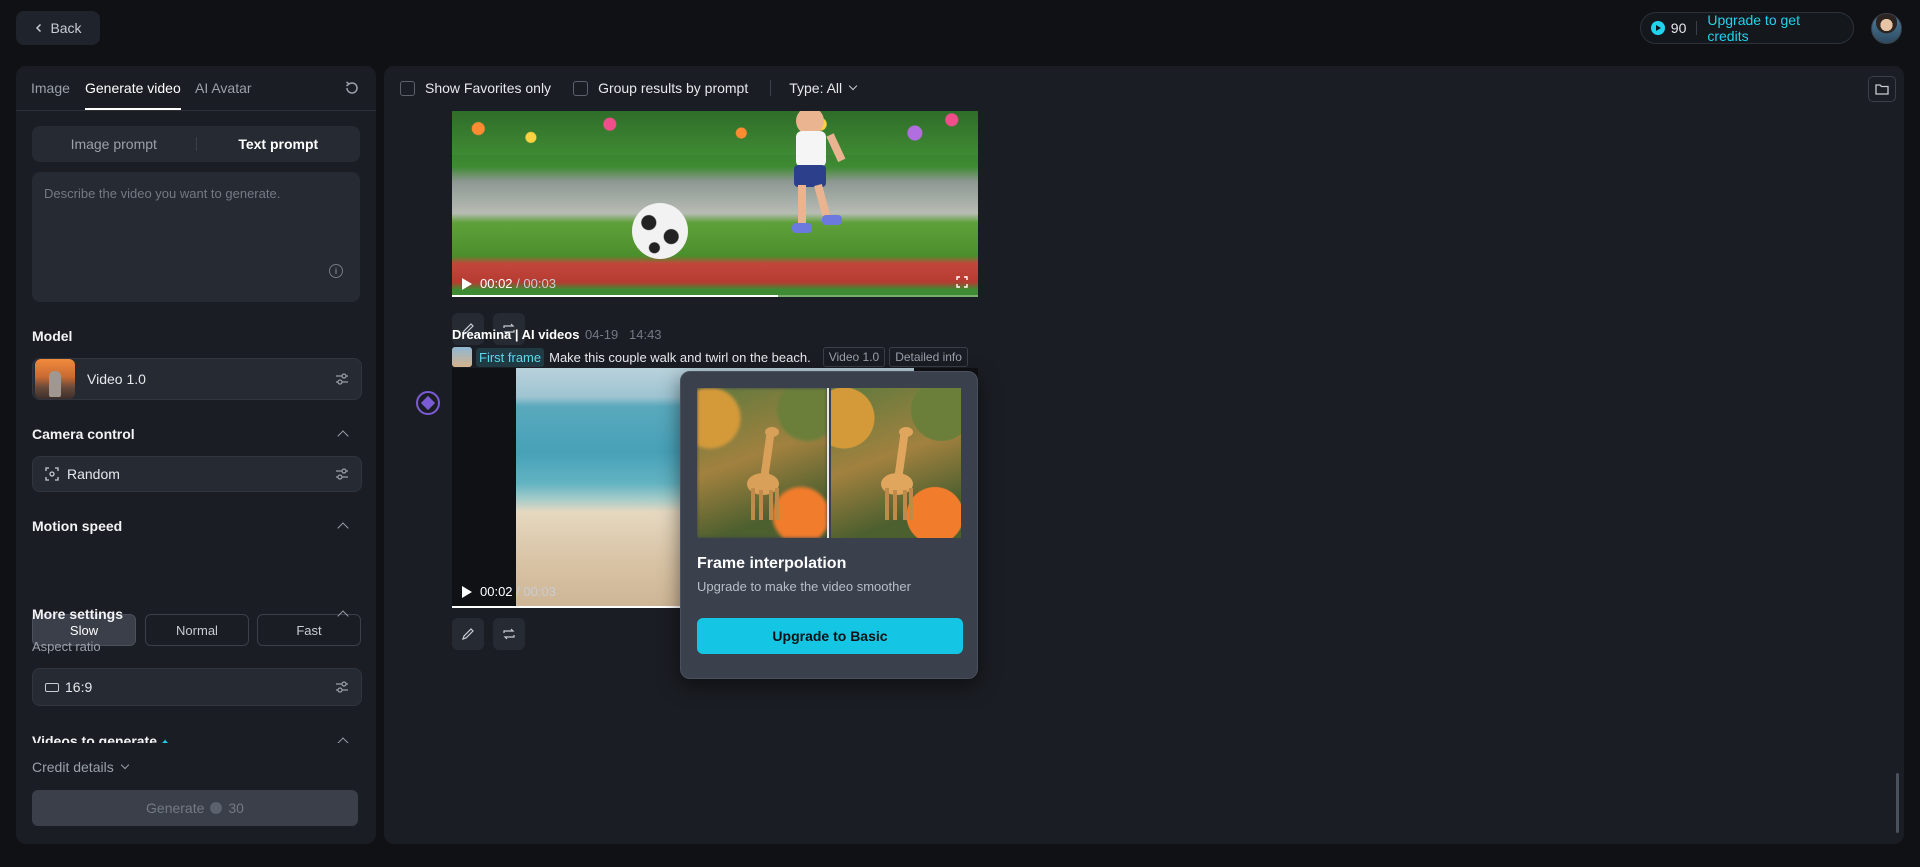  Describe the element at coordinates (516, 334) in the screenshot. I see `post-author: Dreamina | AI videos` at that location.